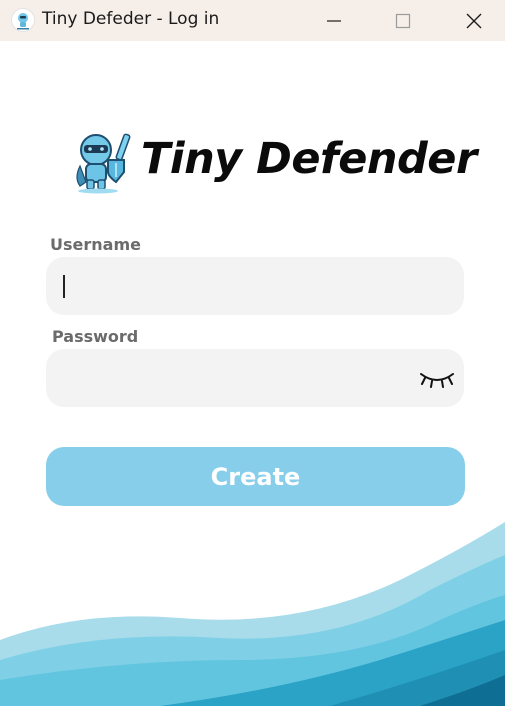 The width and height of the screenshot is (505, 706). I want to click on window-title: Tiny Defeder - Log in, so click(131, 19).